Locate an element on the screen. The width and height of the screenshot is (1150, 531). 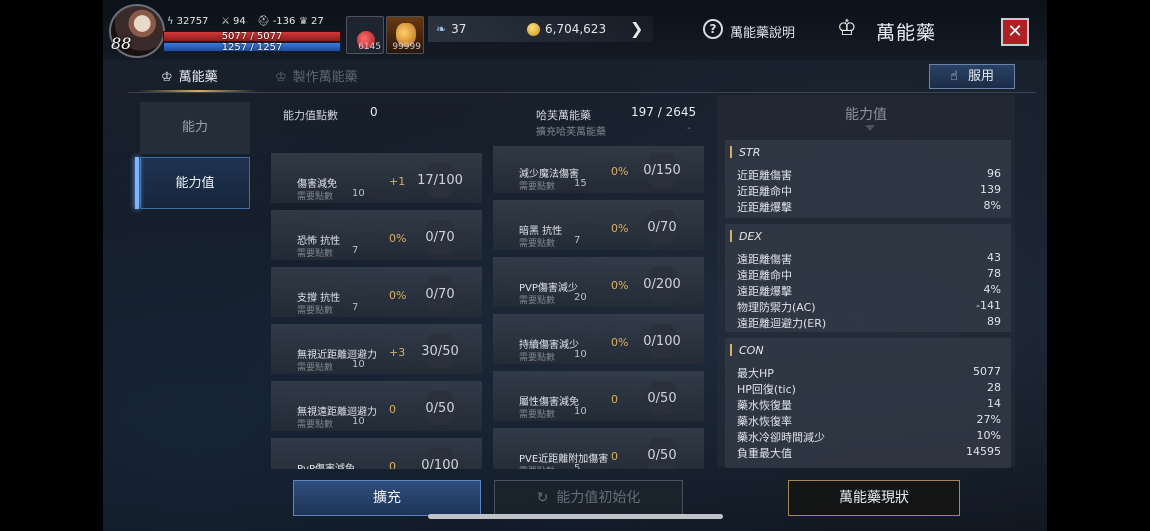
list-item: PVP傷害減少 需要點數 20 0% 0/200 is located at coordinates (598, 282).